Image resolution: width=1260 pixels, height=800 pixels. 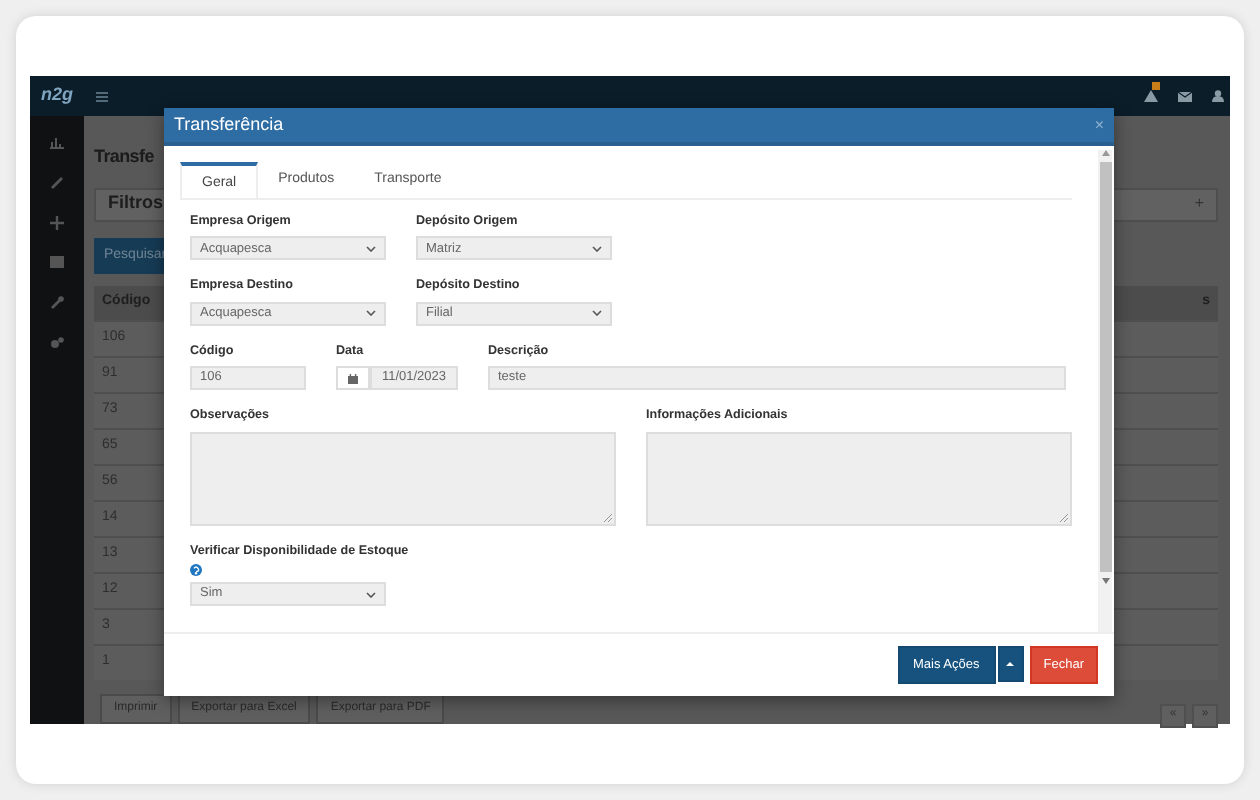 What do you see at coordinates (1185, 96) in the screenshot?
I see `mail-icon` at bounding box center [1185, 96].